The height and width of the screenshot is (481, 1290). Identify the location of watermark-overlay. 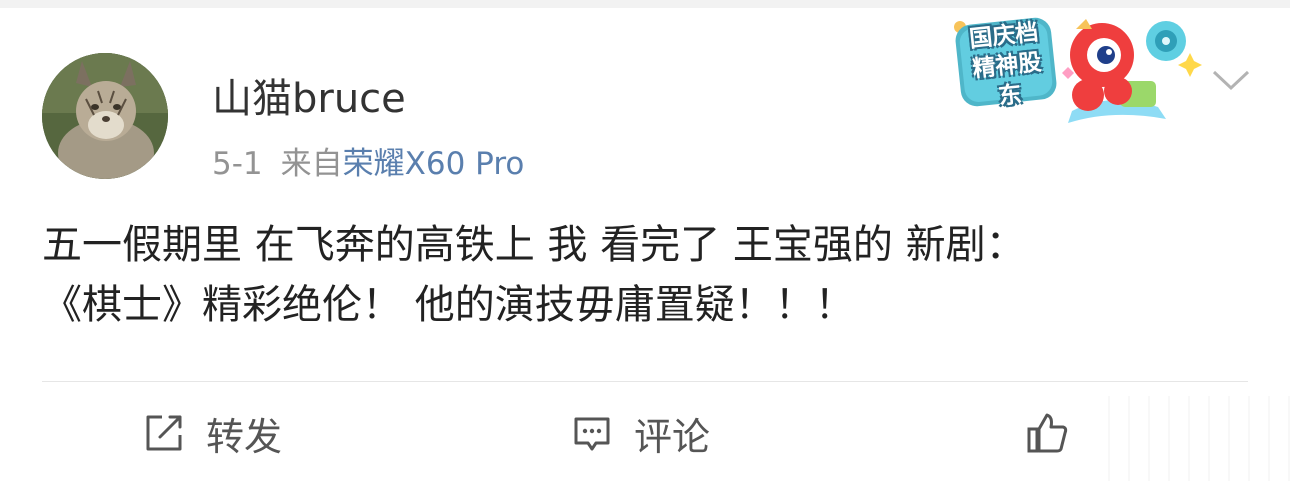
(1190, 438).